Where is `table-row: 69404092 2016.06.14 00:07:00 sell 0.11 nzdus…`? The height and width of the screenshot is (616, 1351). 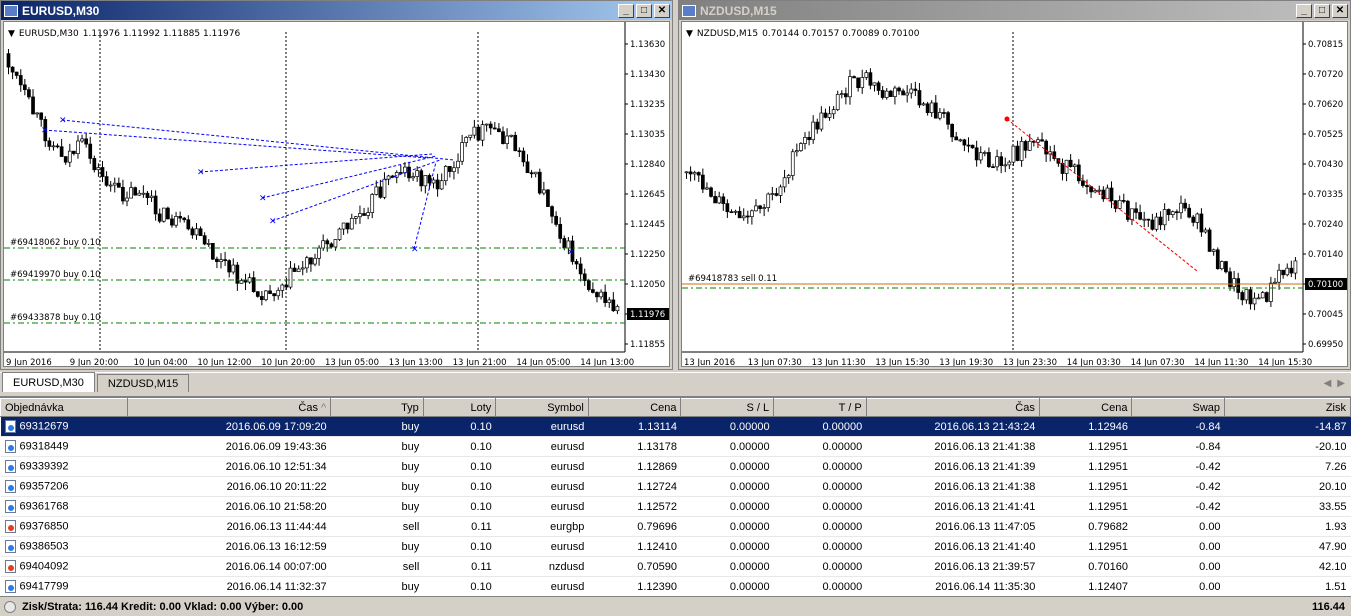 table-row: 69404092 2016.06.14 00:07:00 sell 0.11 nzdus… is located at coordinates (675, 566).